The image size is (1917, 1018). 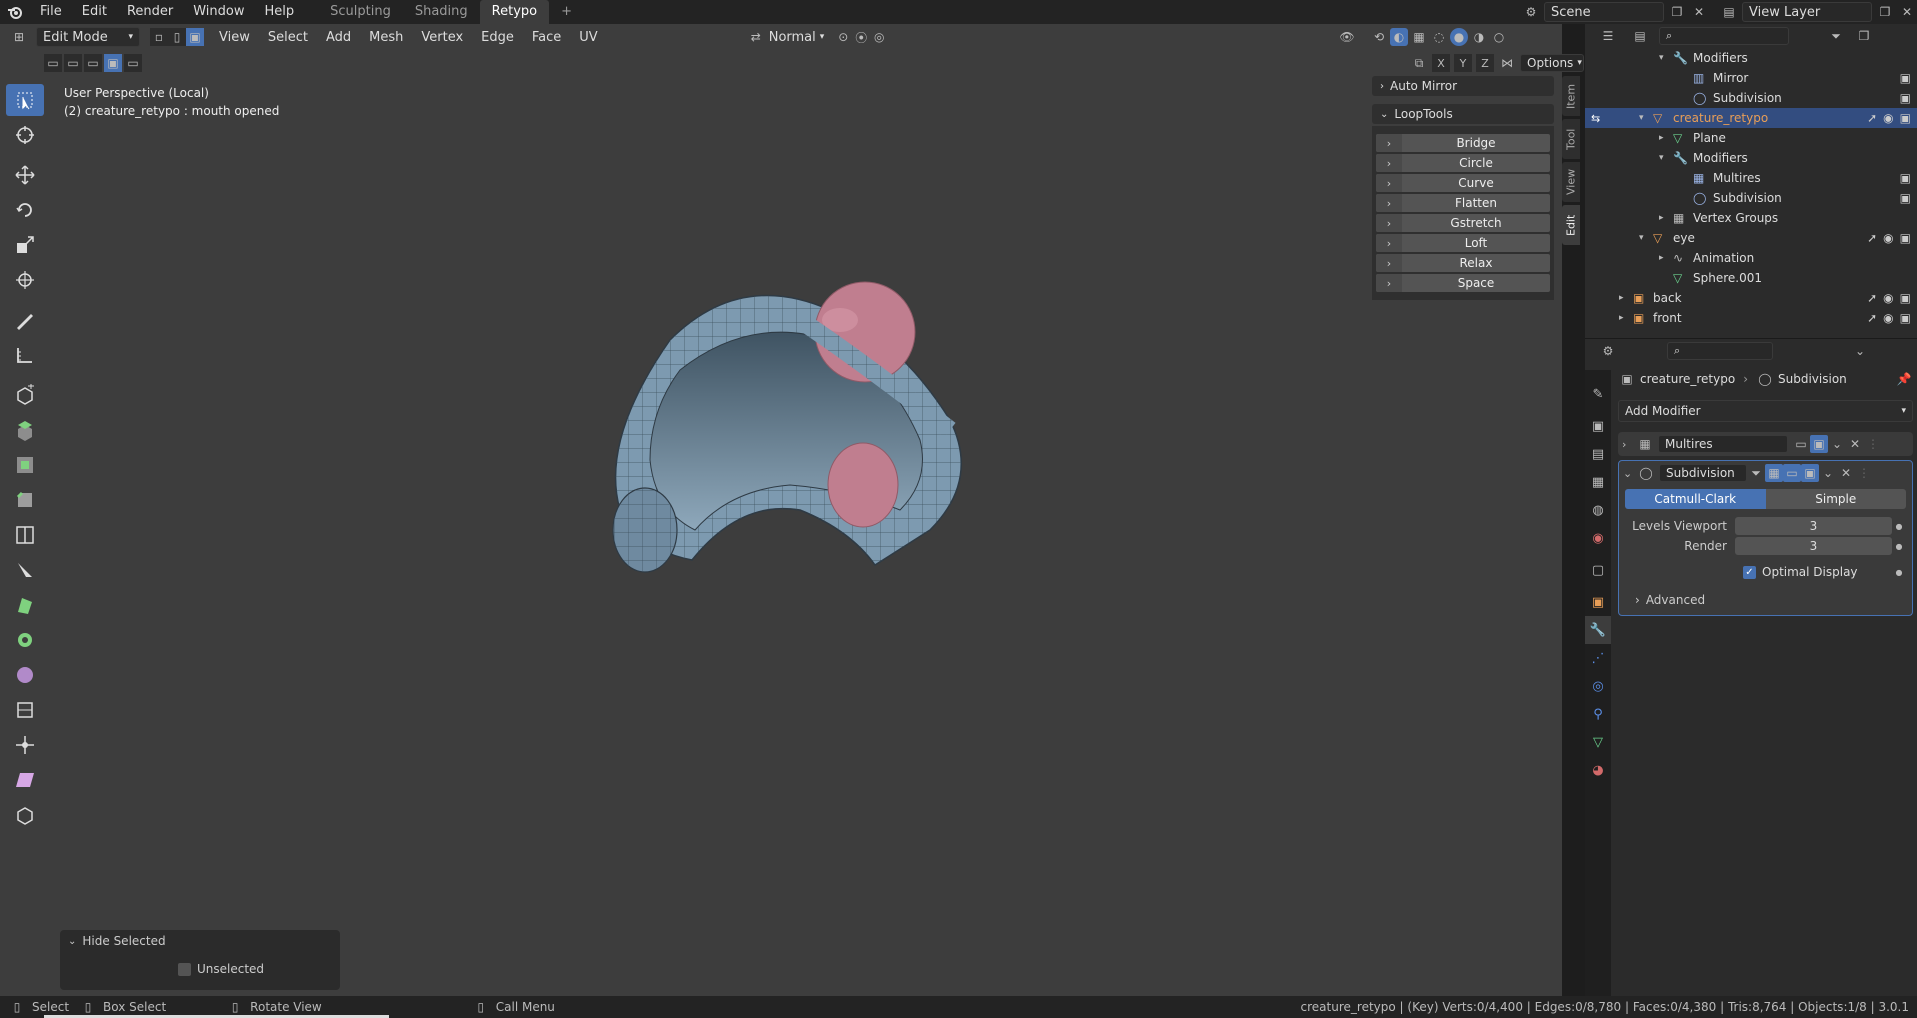 What do you see at coordinates (1640, 36) in the screenshot?
I see `display-mode-icon: ▤` at bounding box center [1640, 36].